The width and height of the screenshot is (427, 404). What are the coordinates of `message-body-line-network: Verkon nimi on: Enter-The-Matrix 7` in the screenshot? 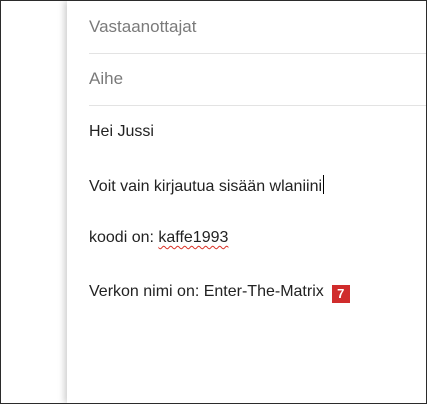 It's located at (219, 293).